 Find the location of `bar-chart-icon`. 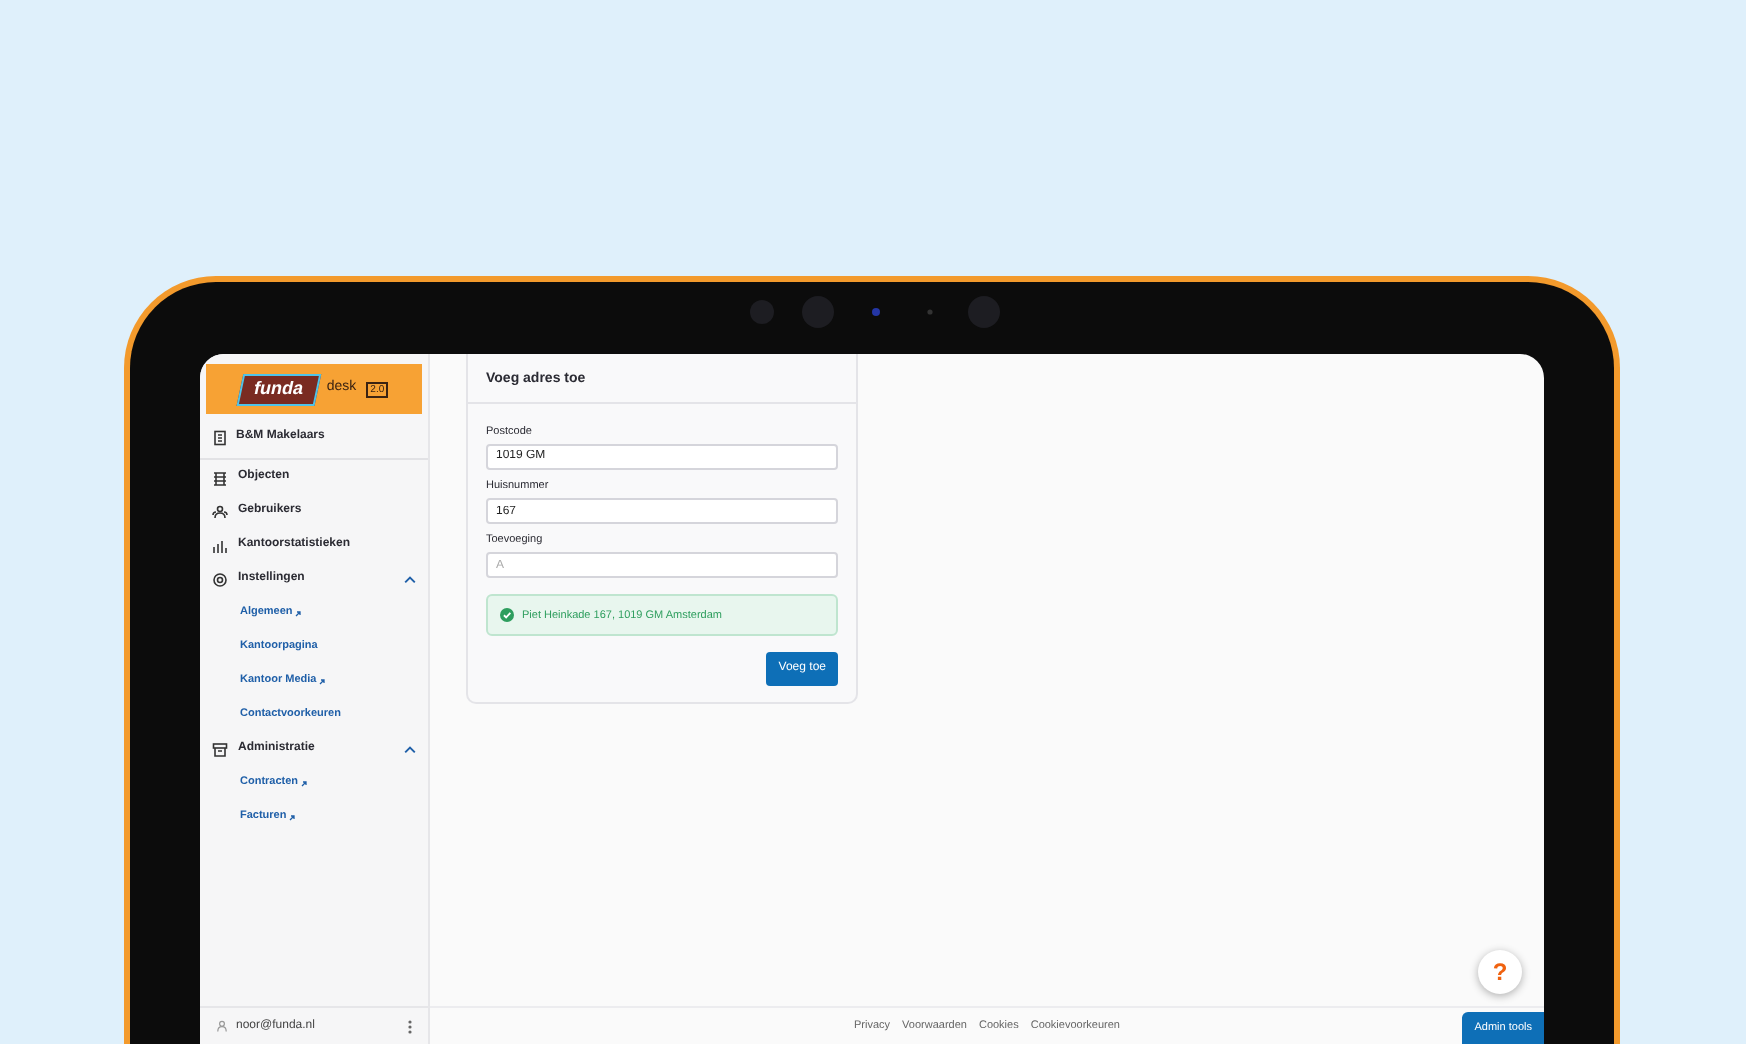

bar-chart-icon is located at coordinates (220, 545).